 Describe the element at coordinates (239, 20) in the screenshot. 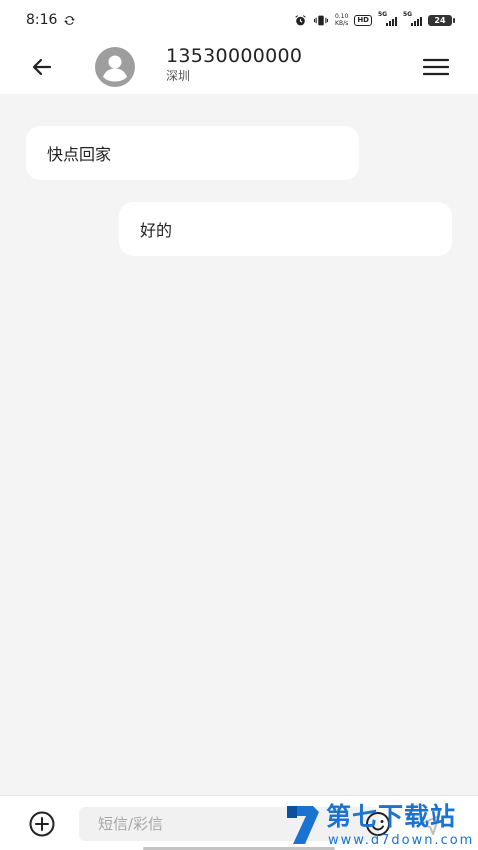

I see `status-bar: 8:16 0.10 KB/s HD 5G 5G 24` at that location.